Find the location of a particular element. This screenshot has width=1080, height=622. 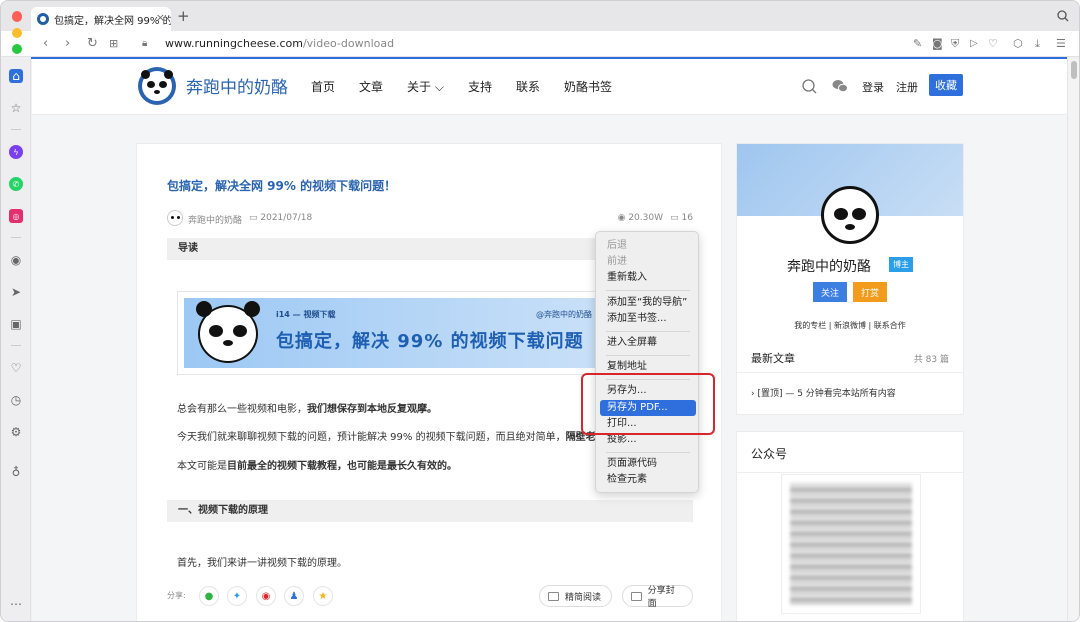

share-wechat-icon: ● is located at coordinates (209, 596).